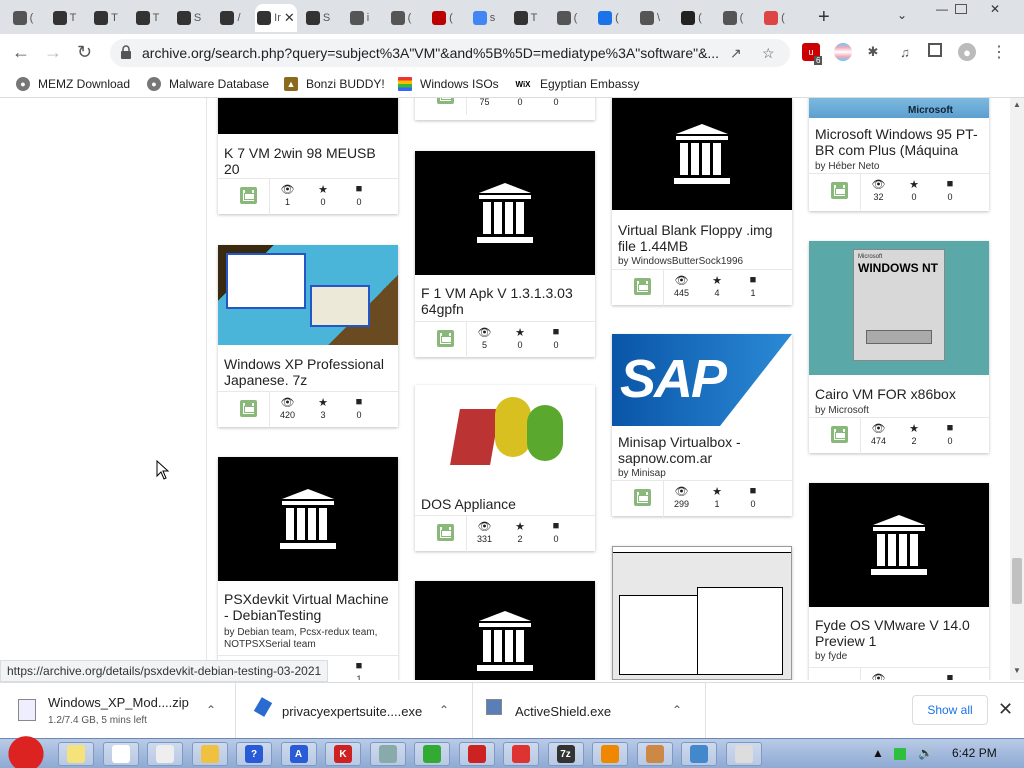 The height and width of the screenshot is (768, 1024). What do you see at coordinates (942, 9) in the screenshot?
I see `minimize-icon: —` at bounding box center [942, 9].